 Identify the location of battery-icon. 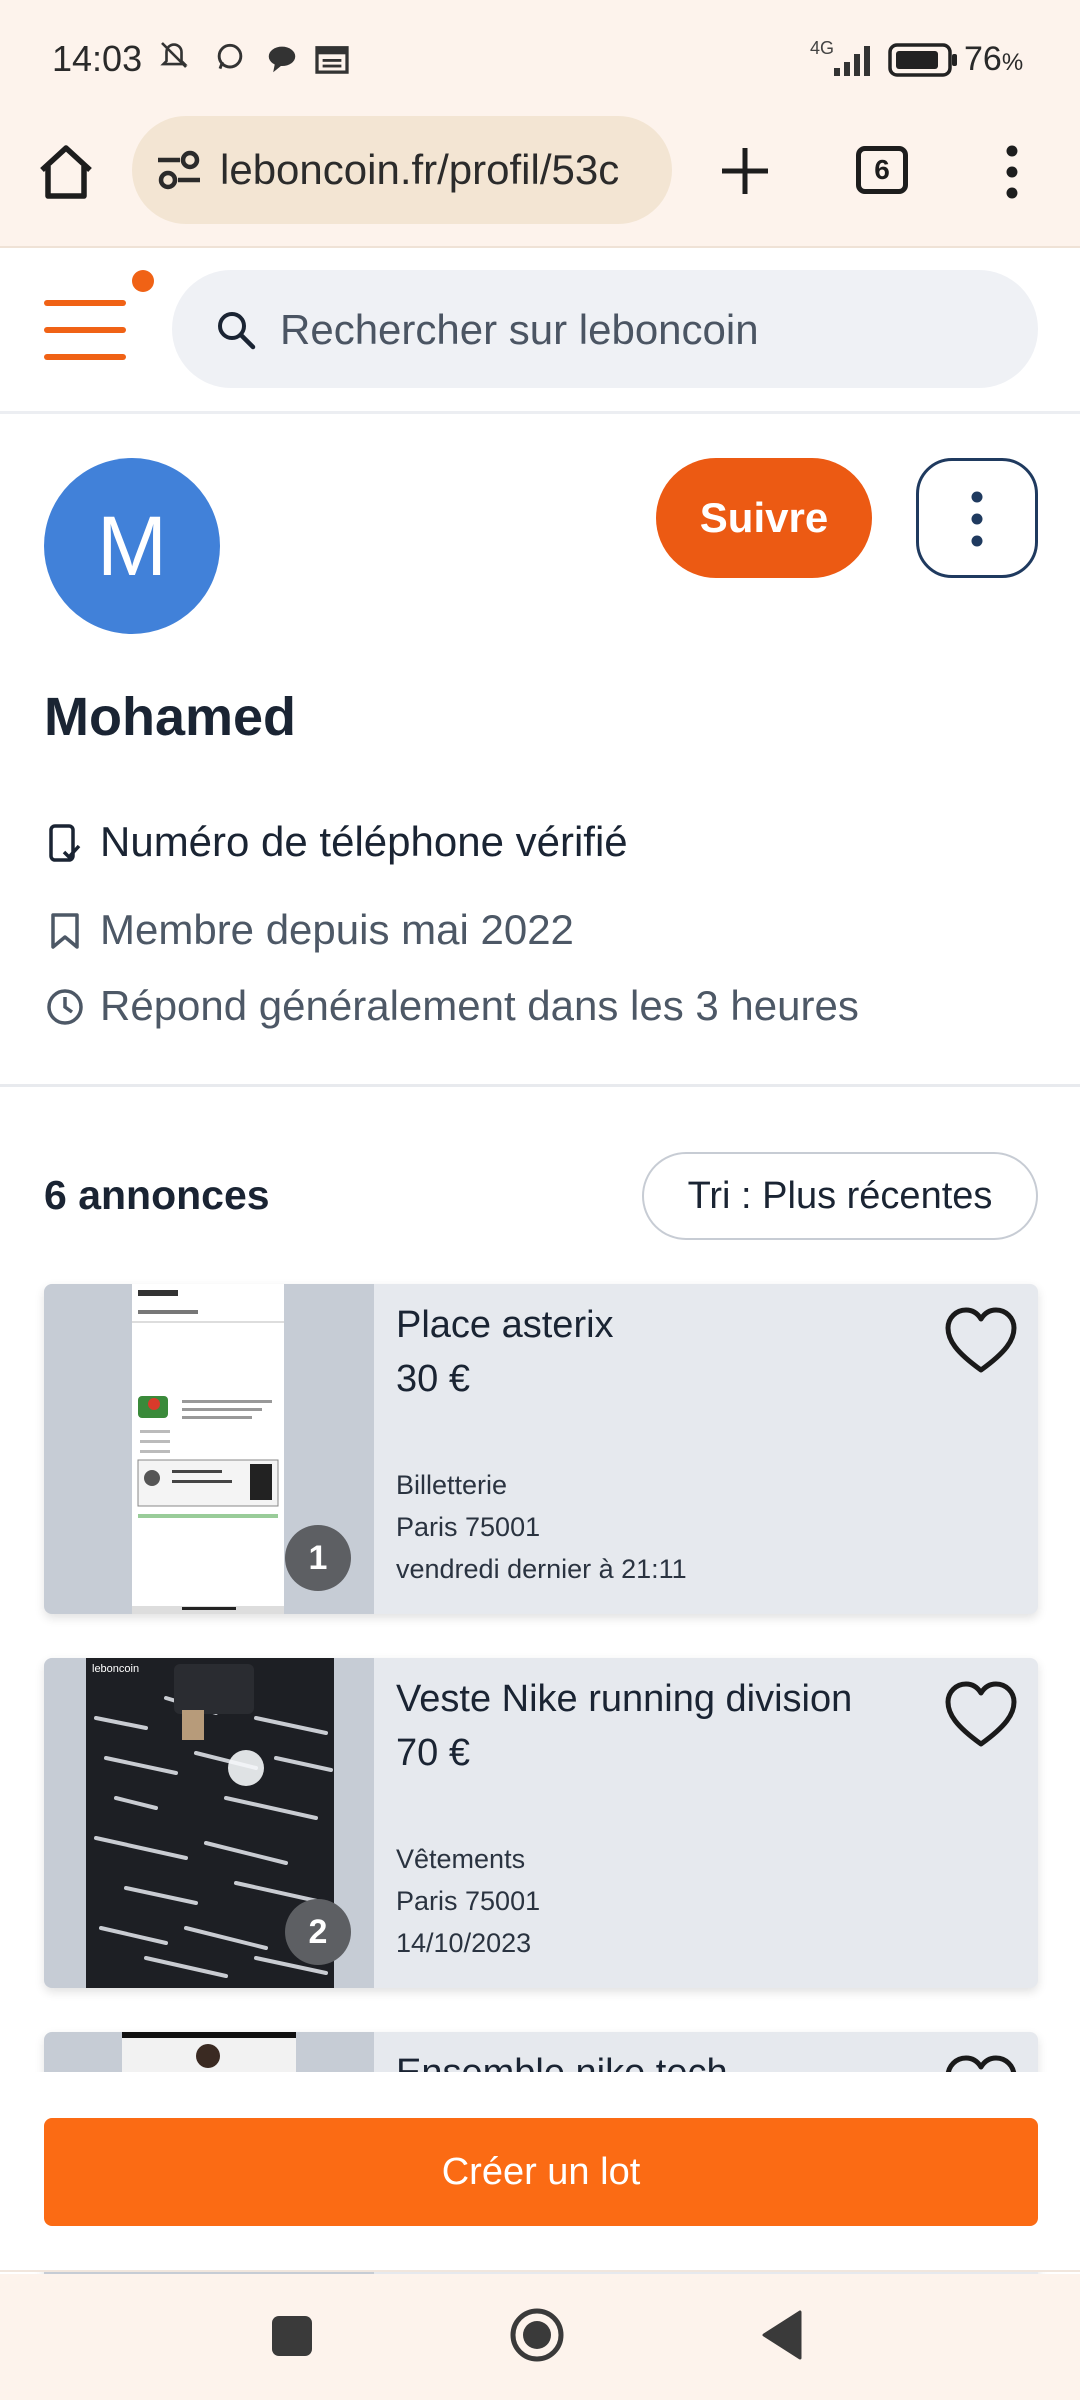
(922, 60).